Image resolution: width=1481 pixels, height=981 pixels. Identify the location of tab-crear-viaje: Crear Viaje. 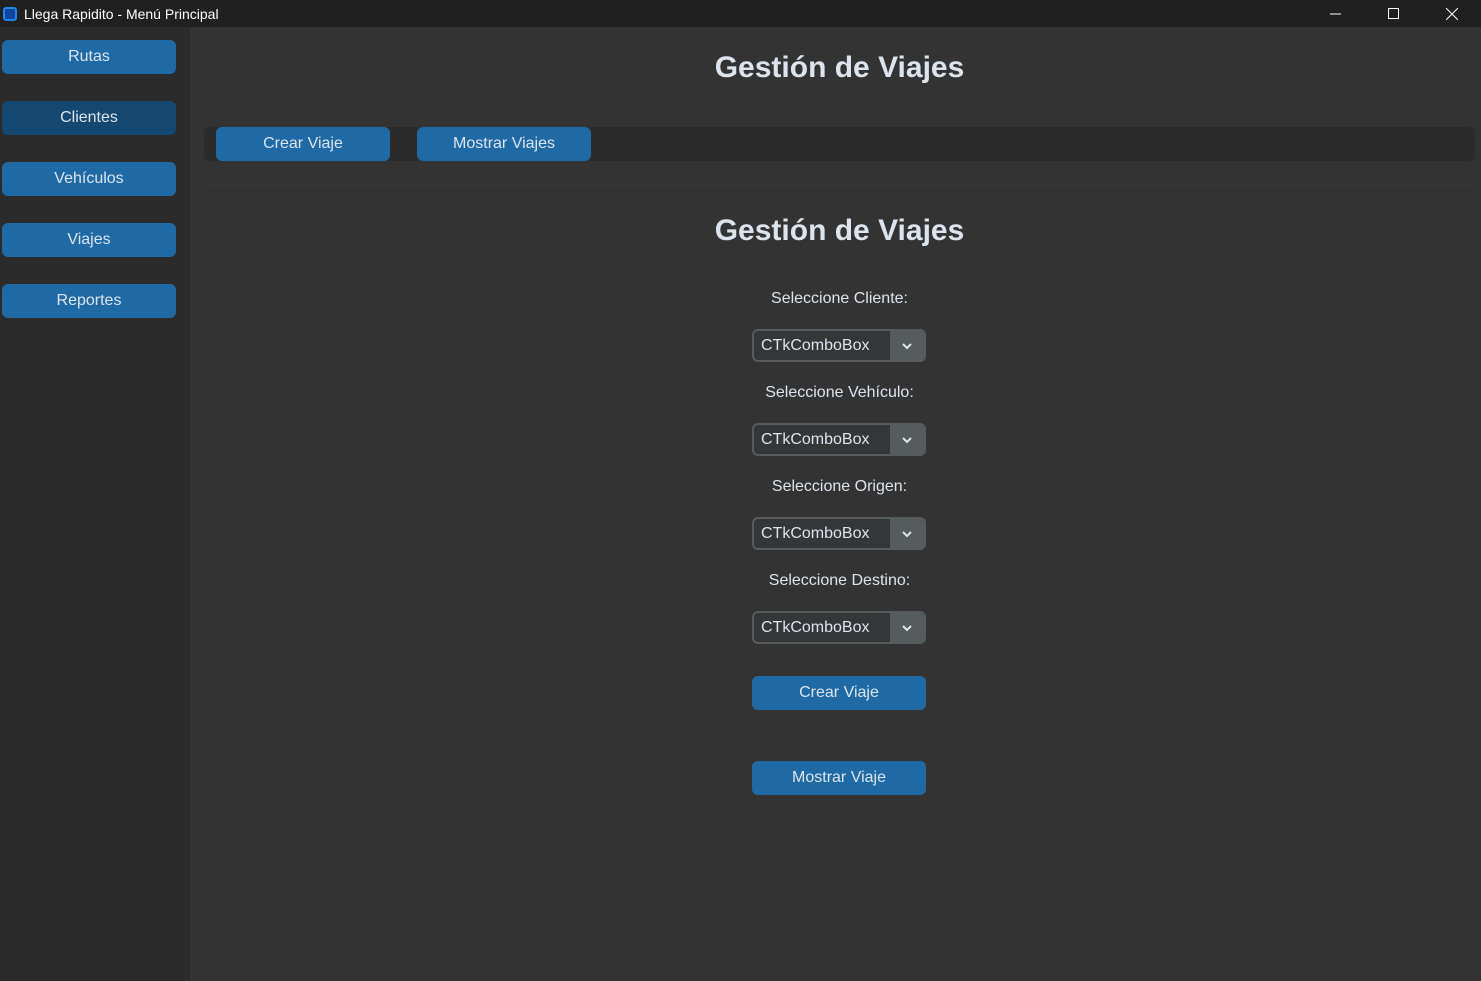
(303, 144).